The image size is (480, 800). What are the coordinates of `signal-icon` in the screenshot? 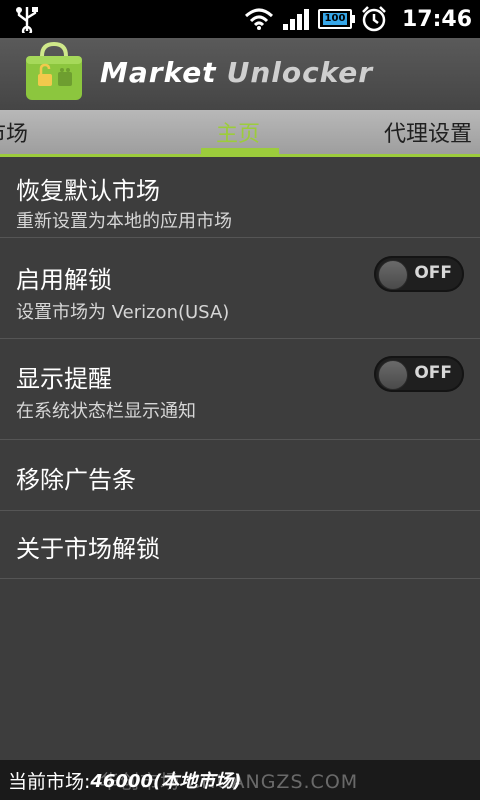 It's located at (295, 19).